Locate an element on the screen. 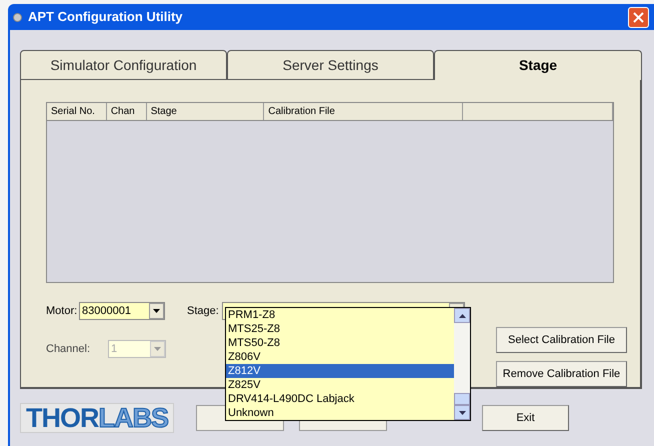  stage-label: Stage: is located at coordinates (203, 311).